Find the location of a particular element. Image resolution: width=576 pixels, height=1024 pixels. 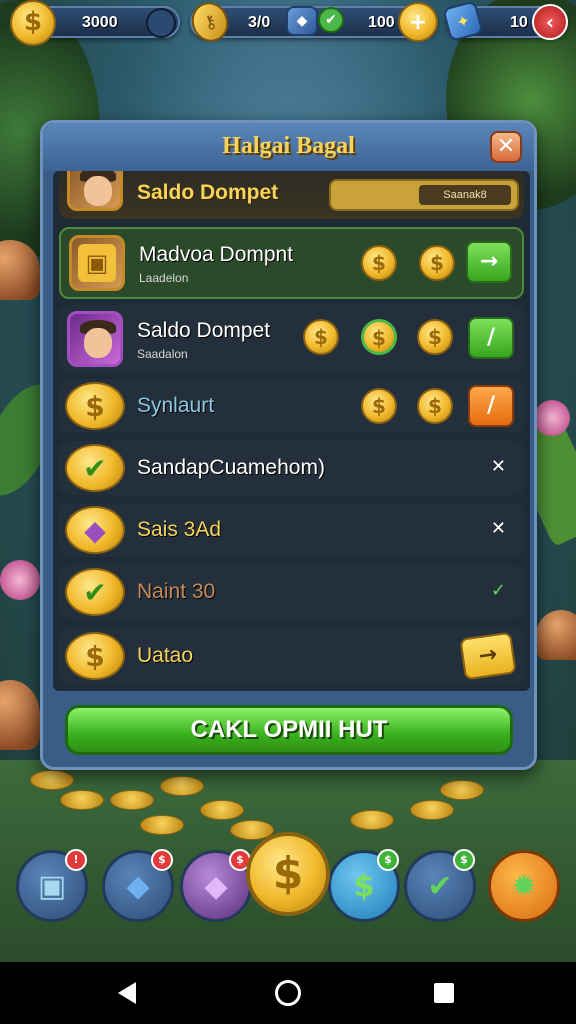

cube-coin-icon: ◆ is located at coordinates (95, 530).